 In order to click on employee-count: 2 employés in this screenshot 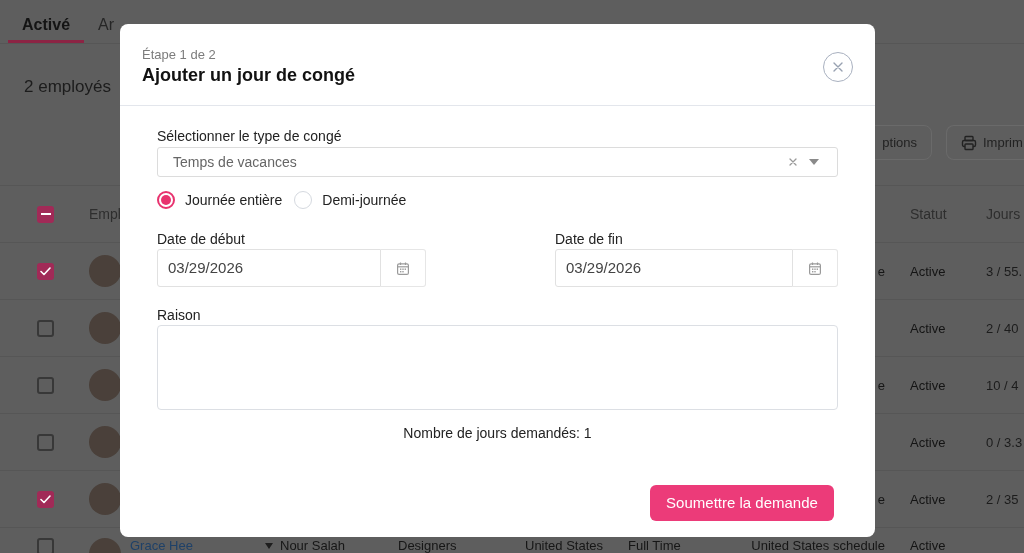, I will do `click(67, 87)`.